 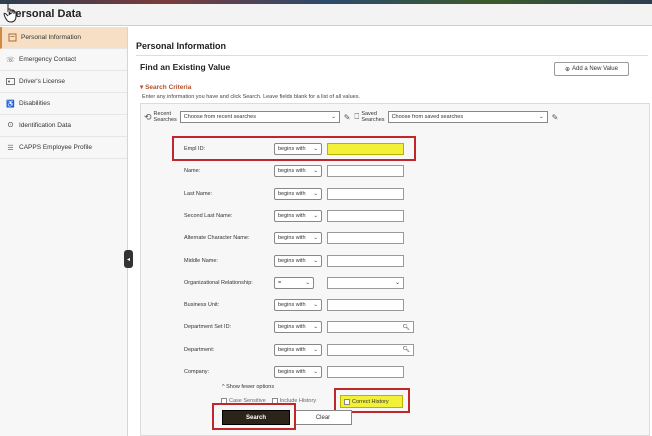 What do you see at coordinates (165, 87) in the screenshot?
I see `search-criteria-toggle: ▾ Search Criteria` at bounding box center [165, 87].